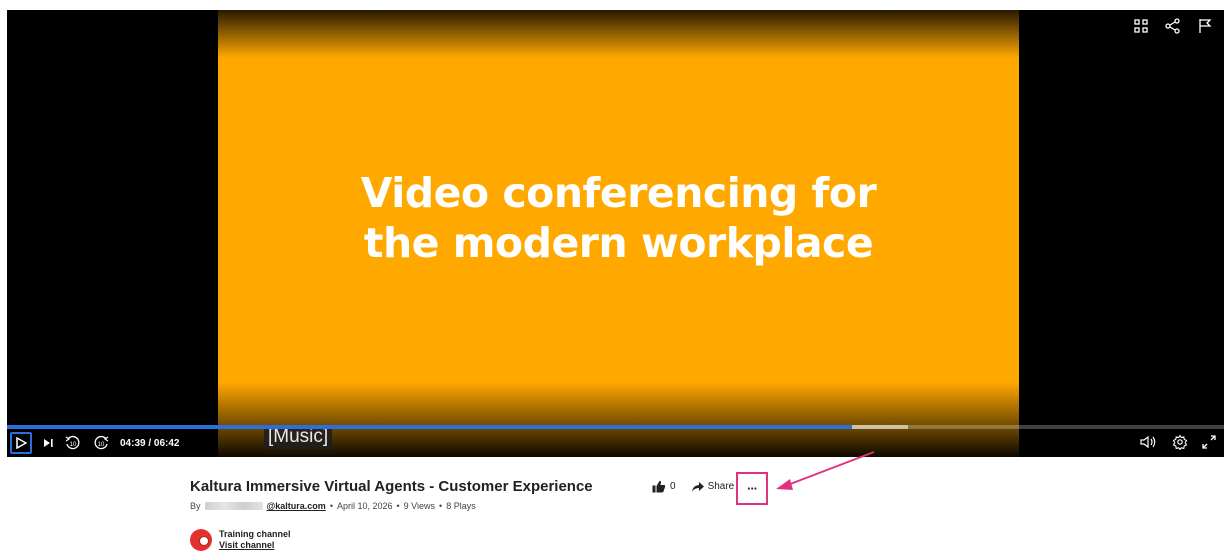 The image size is (1231, 552). I want to click on grid-icon, so click(1141, 26).